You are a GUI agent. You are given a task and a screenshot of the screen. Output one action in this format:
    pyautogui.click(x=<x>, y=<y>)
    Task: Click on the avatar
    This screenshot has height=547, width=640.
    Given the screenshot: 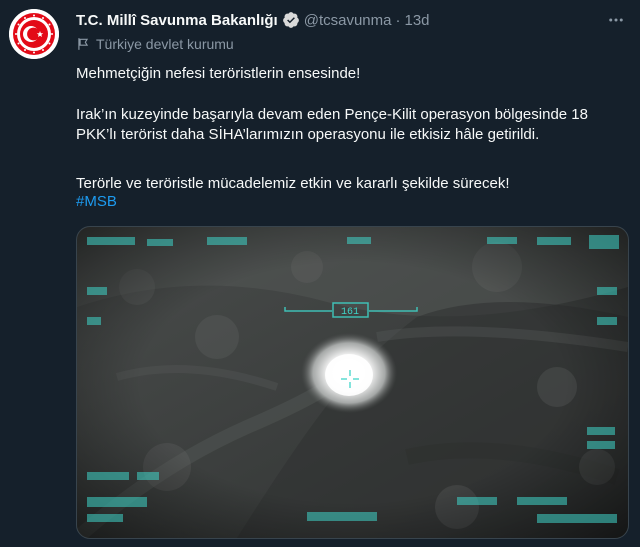 What is the action you would take?
    pyautogui.click(x=34, y=34)
    